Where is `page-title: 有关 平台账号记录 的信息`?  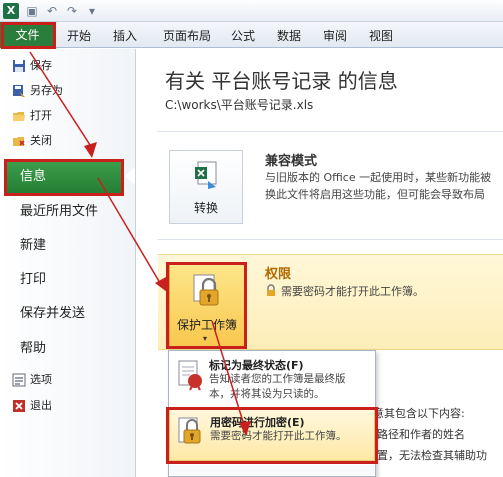
page-title: 有关 平台账号记录 的信息 is located at coordinates (281, 81).